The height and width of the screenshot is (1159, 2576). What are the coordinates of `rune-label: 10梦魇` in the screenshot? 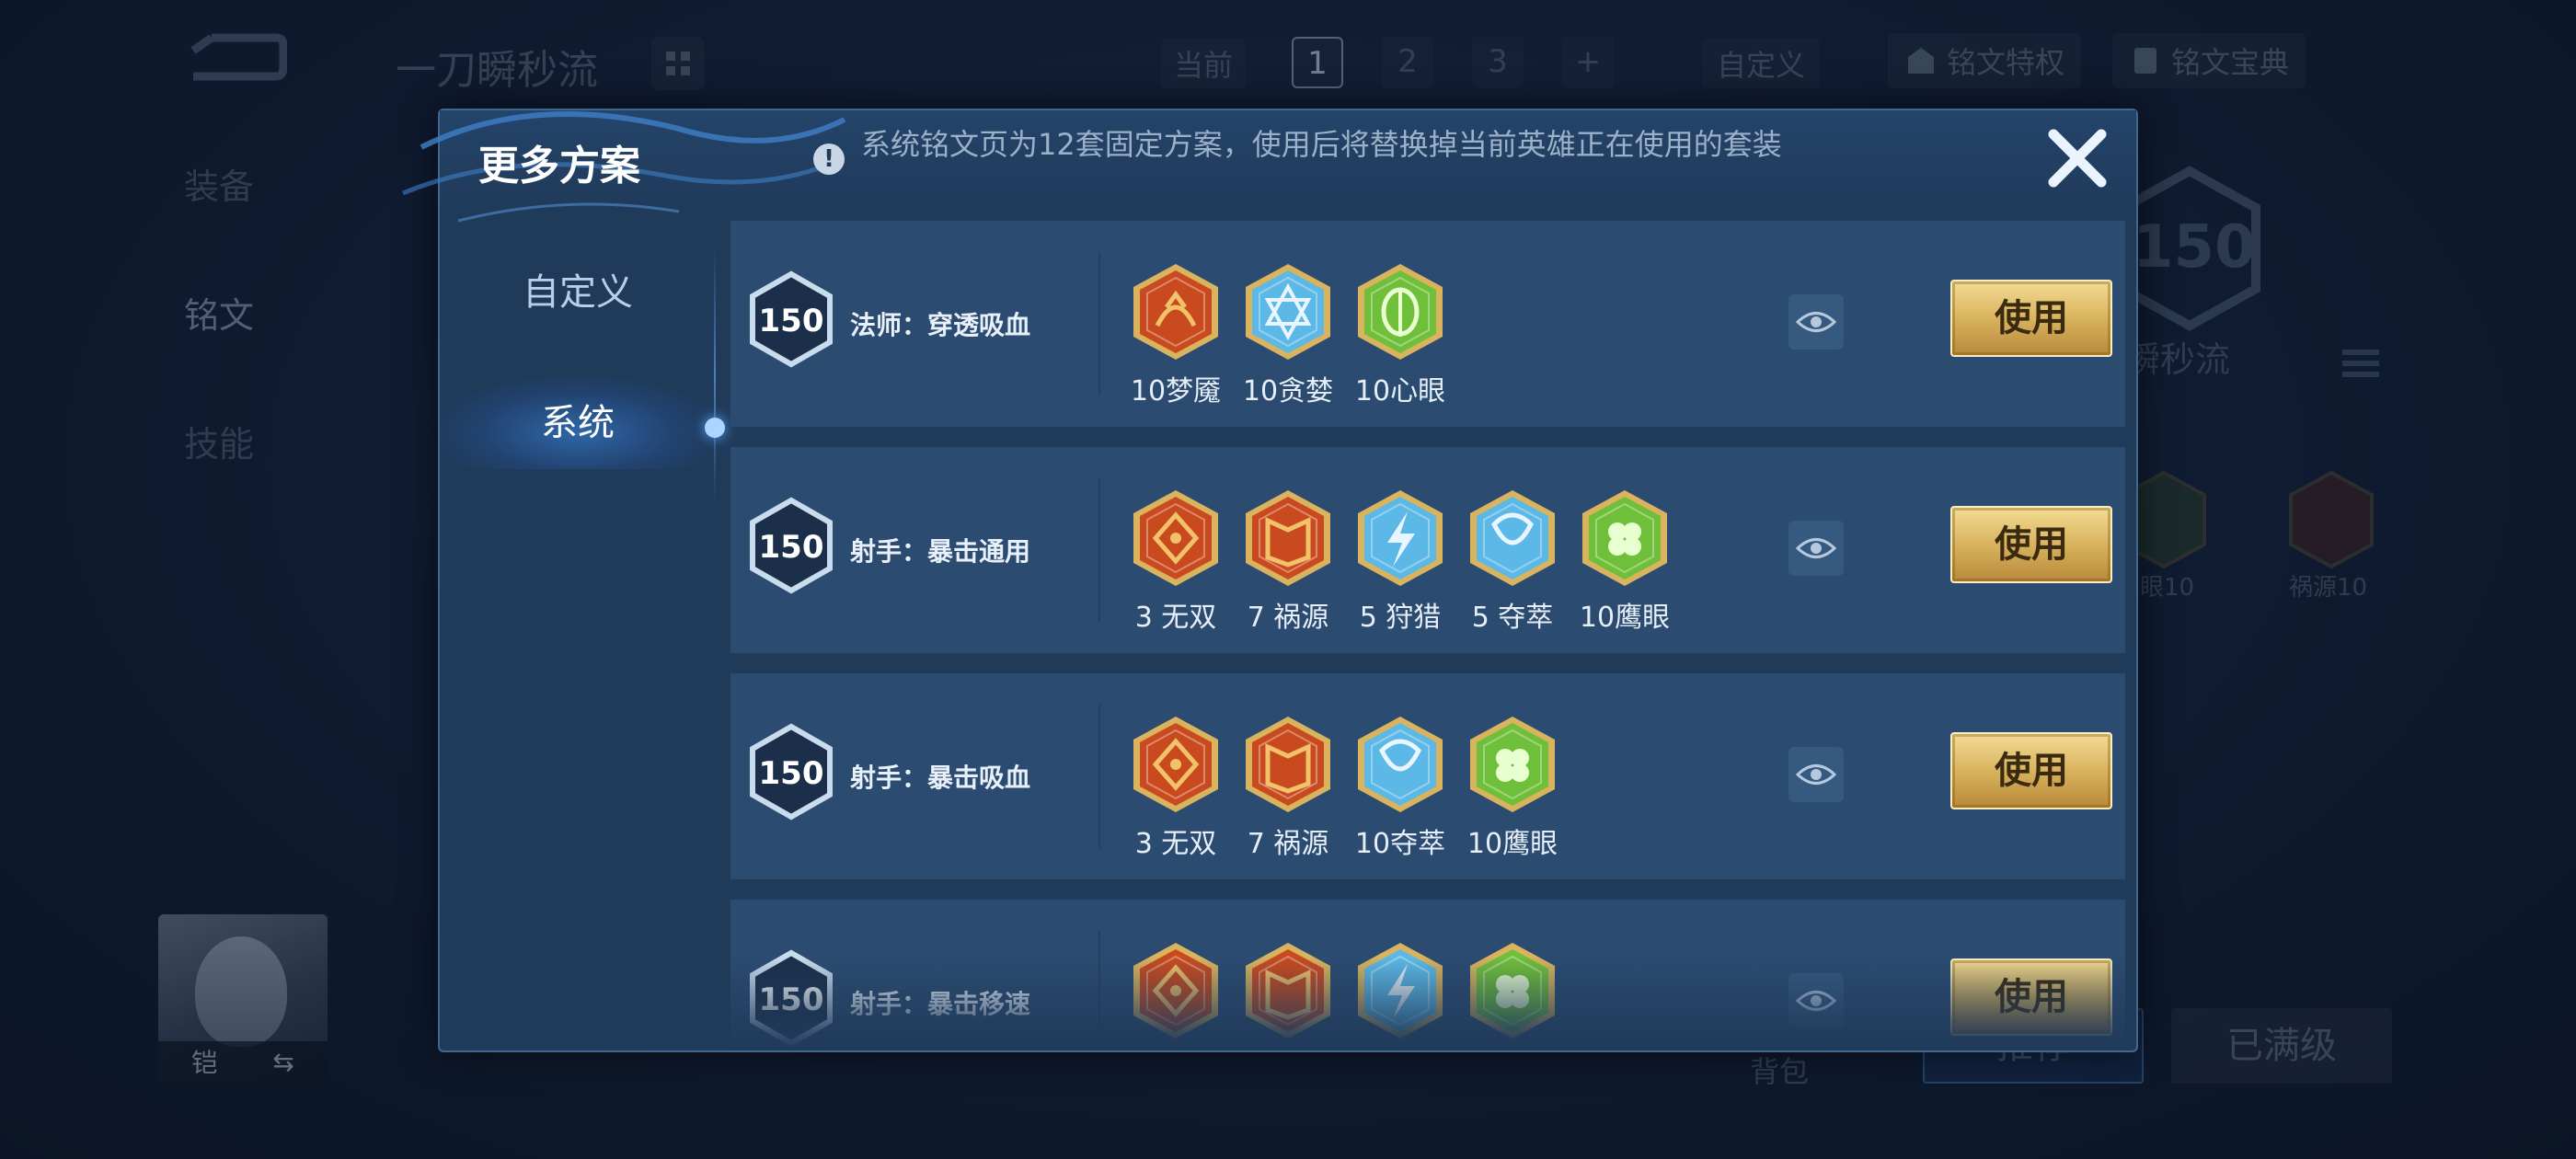 It's located at (1176, 391).